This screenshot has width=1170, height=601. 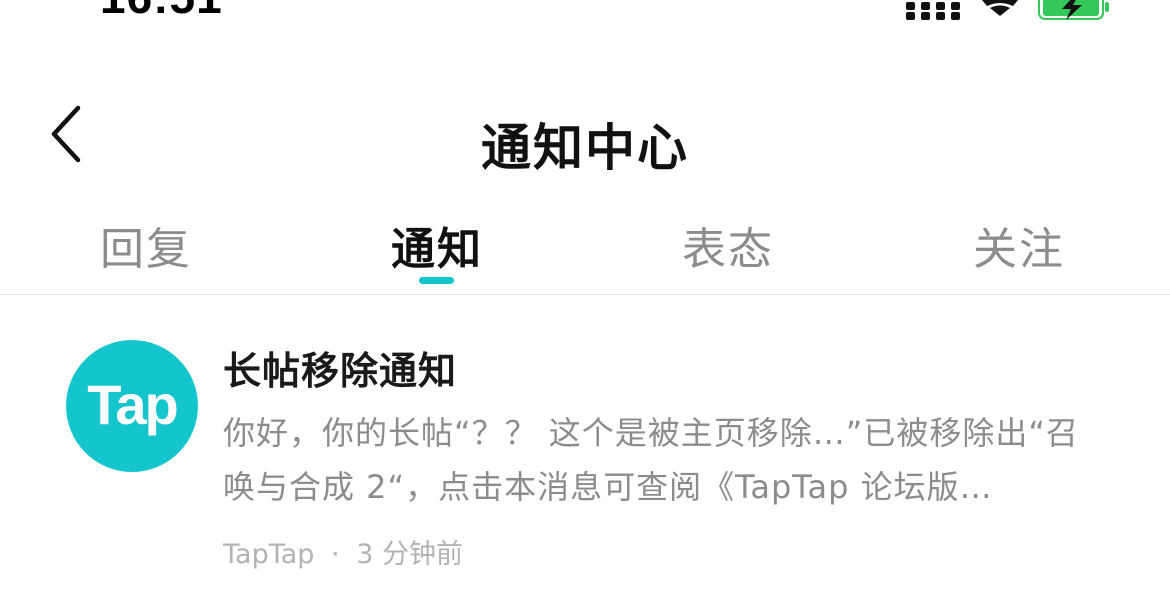 I want to click on notification-title: 长帖移除通知, so click(x=340, y=371).